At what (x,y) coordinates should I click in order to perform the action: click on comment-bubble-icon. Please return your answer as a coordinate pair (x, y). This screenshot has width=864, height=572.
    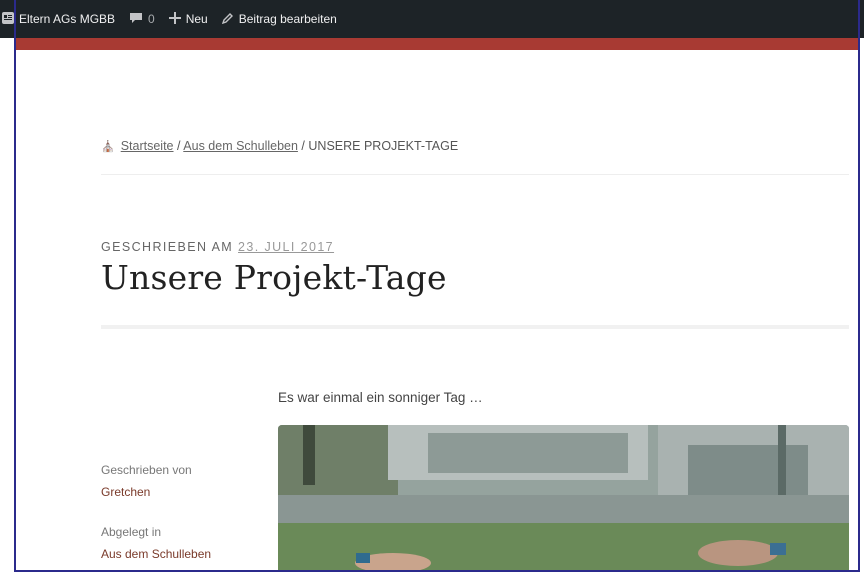
    Looking at the image, I should click on (136, 19).